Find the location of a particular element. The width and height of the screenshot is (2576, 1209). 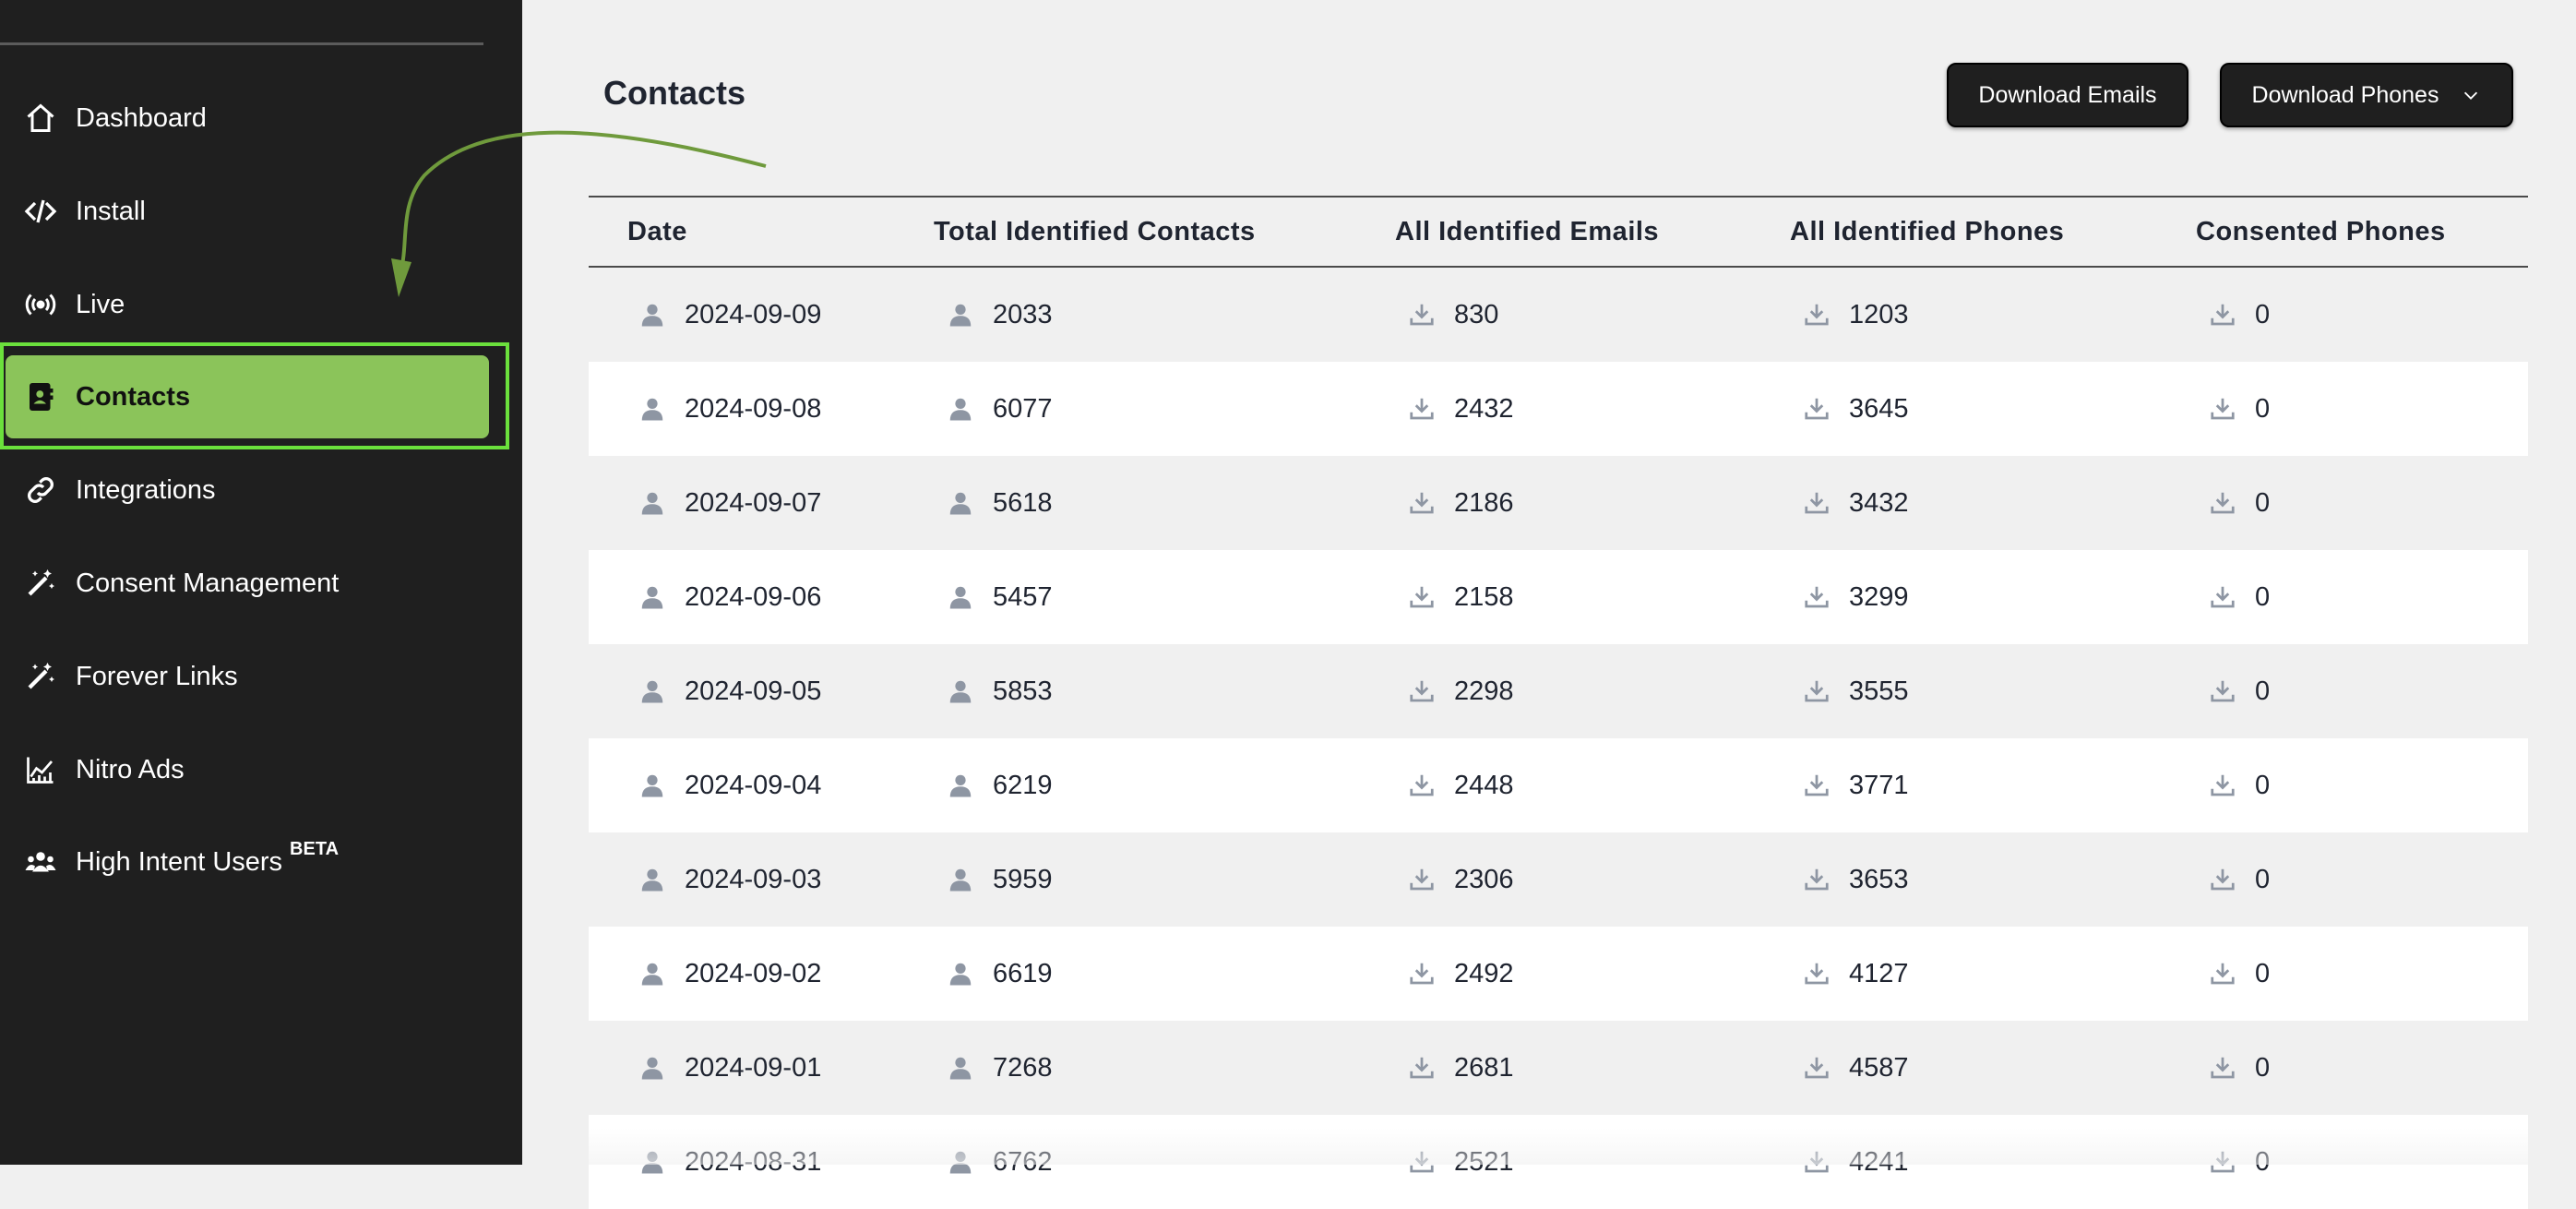

cell-value: 6219 is located at coordinates (1023, 785).